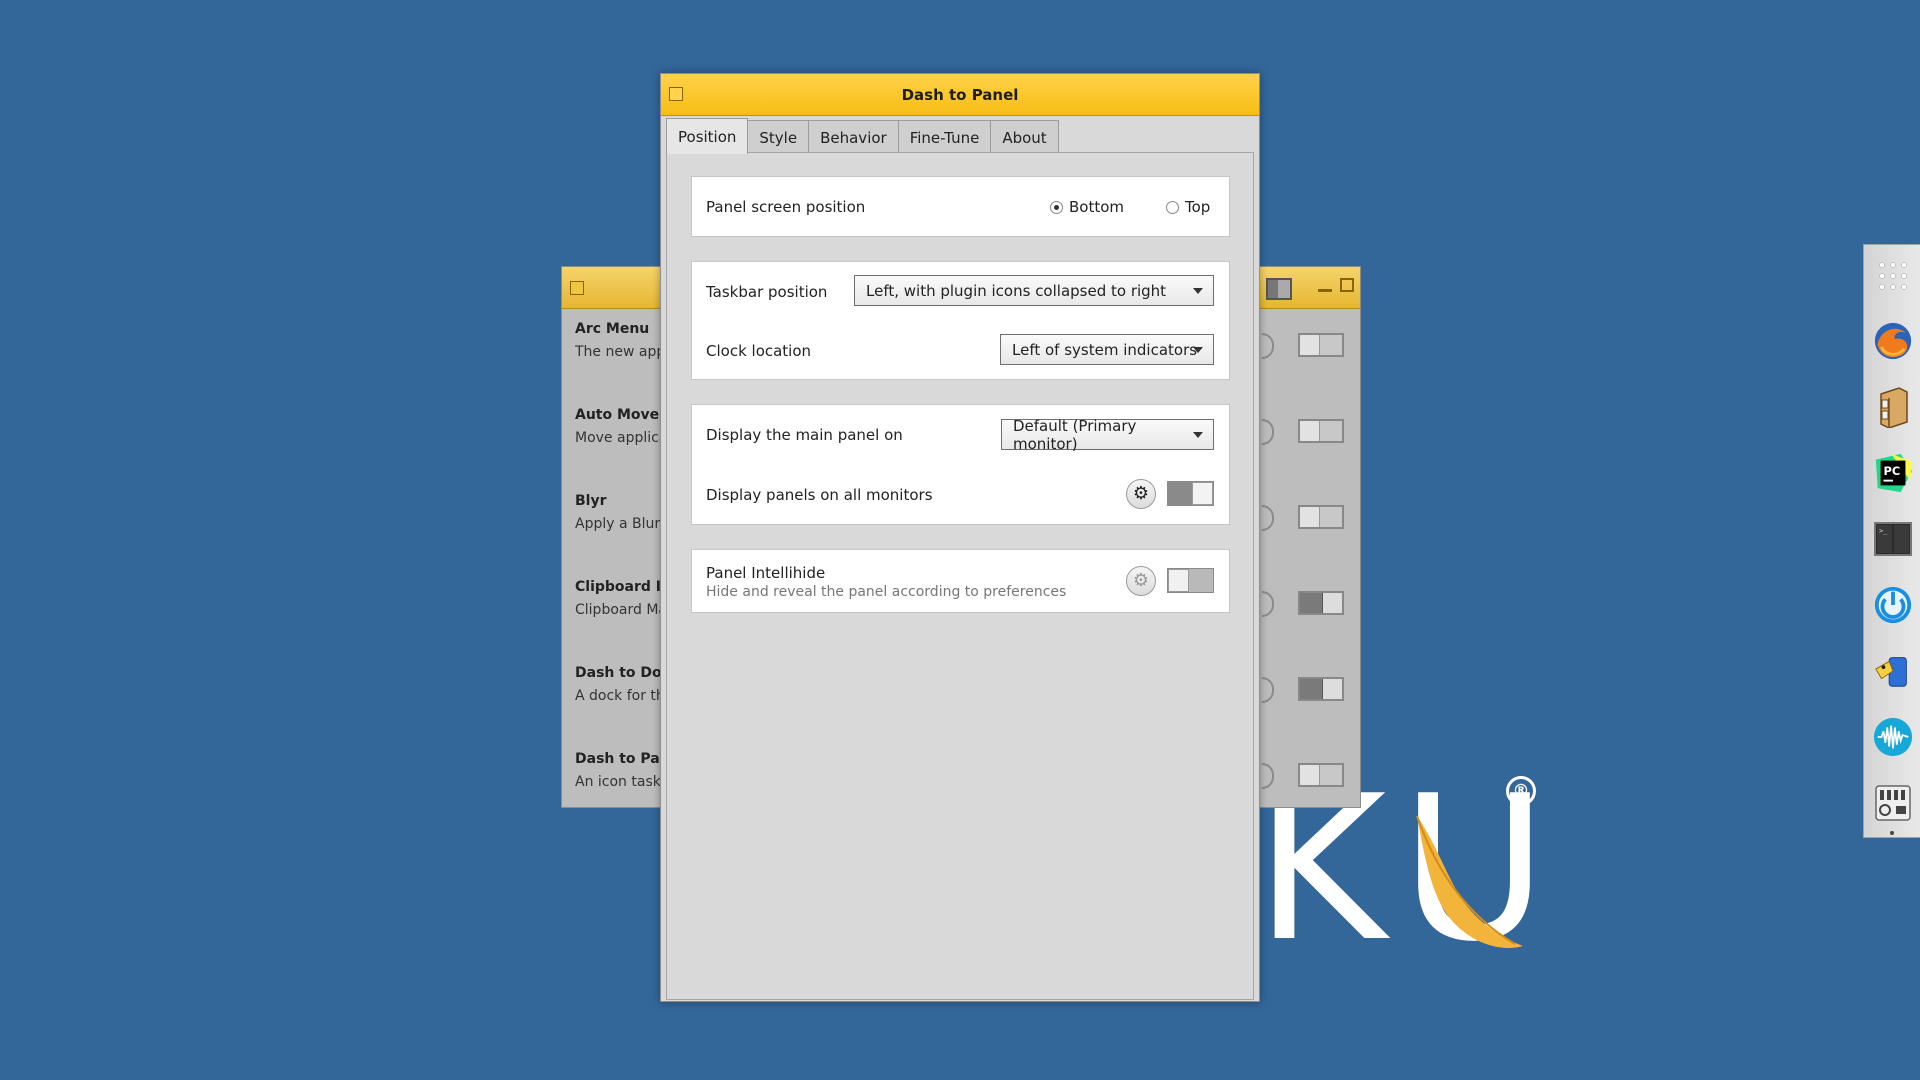 The image size is (1920, 1080). I want to click on tab-about: About, so click(1024, 137).